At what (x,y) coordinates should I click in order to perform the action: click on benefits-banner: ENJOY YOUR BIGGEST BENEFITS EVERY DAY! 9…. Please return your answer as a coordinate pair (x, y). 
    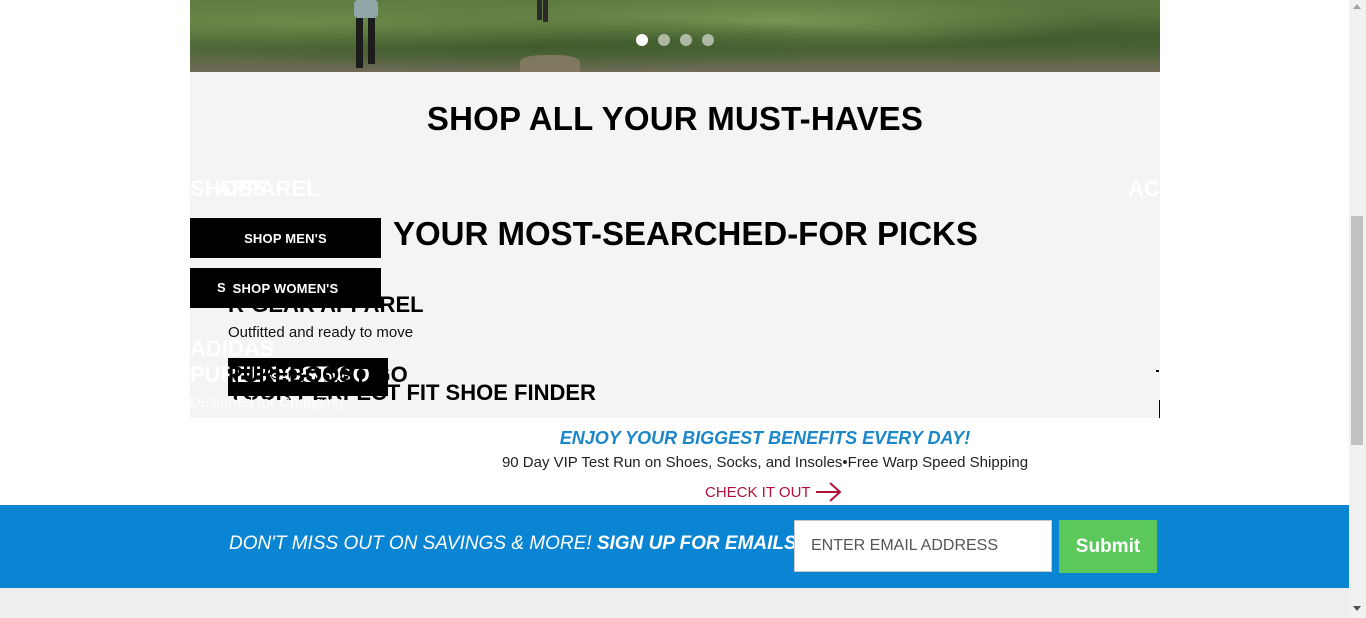
    Looking at the image, I should click on (675, 461).